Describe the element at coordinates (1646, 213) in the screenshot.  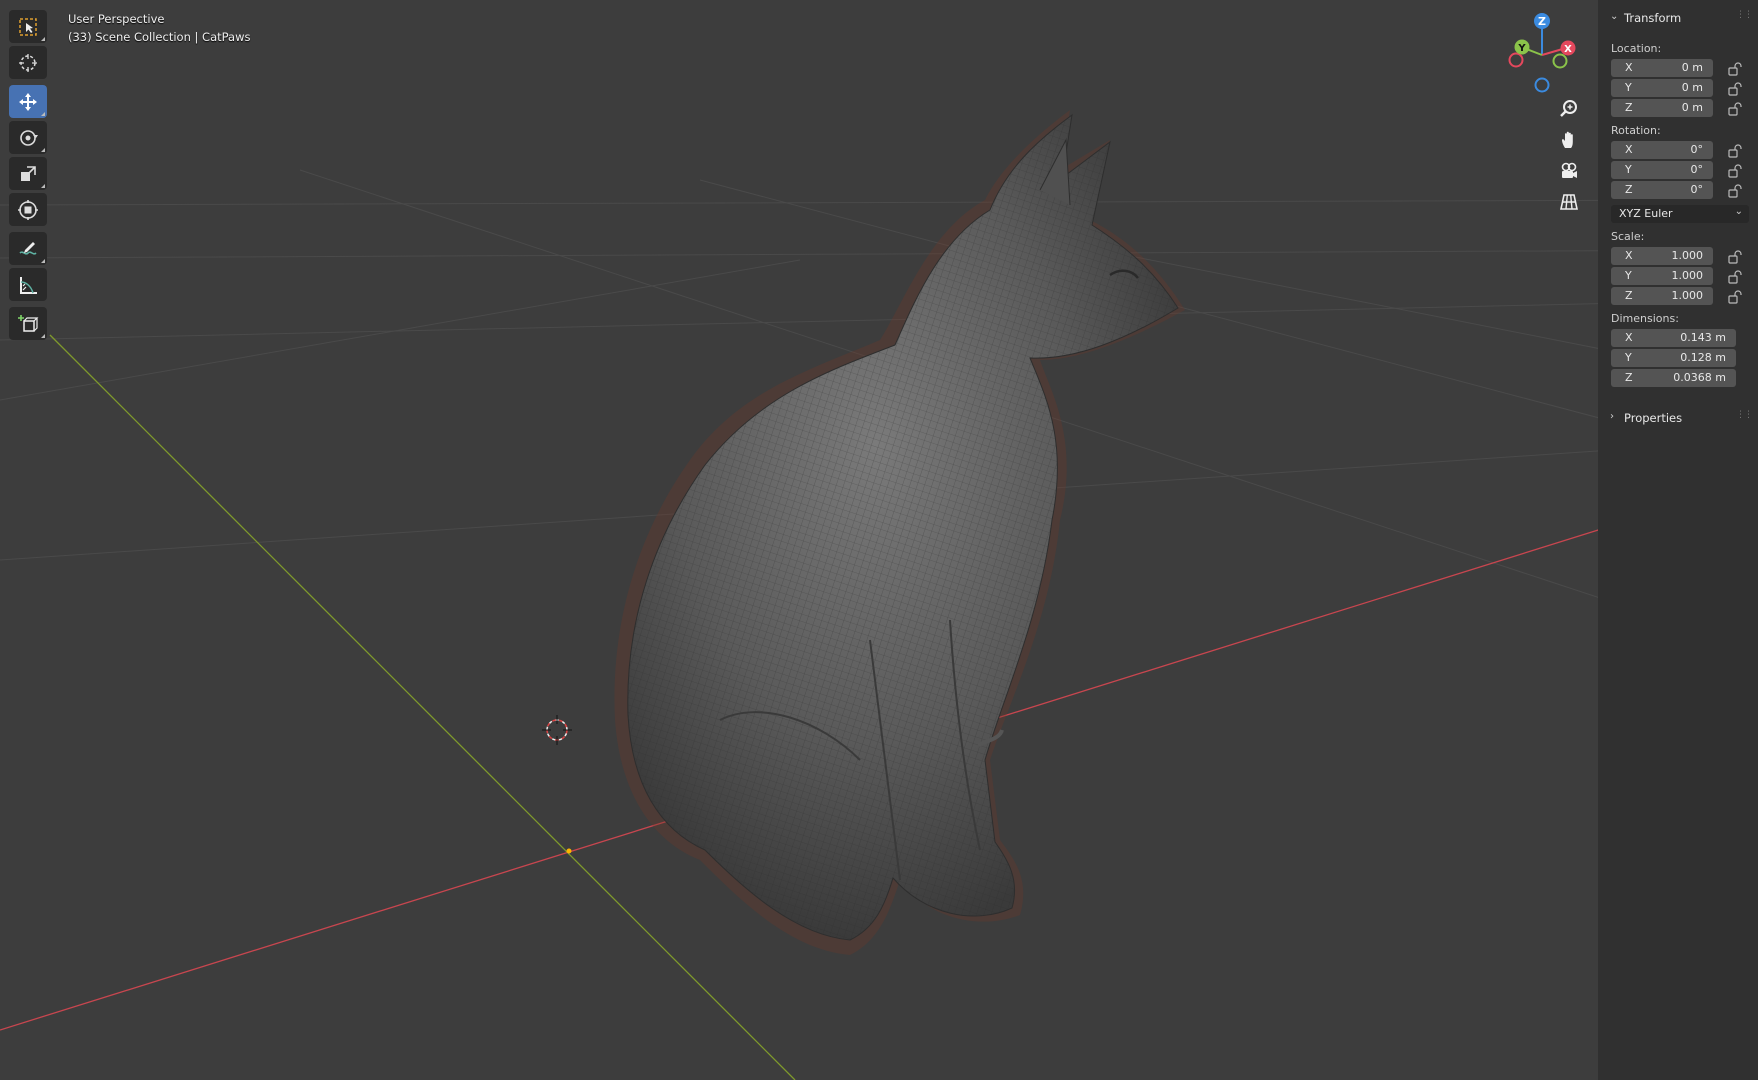
I see `rotation-mode-value: XYZ Euler` at that location.